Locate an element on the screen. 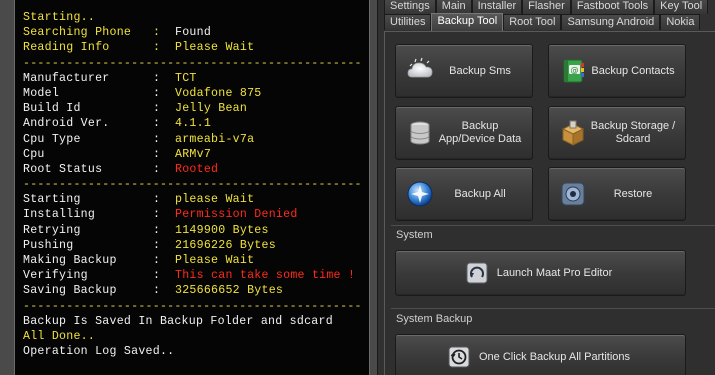 The height and width of the screenshot is (375, 715). console-kv-line: Retrying:1149900 Bytes is located at coordinates (196, 230).